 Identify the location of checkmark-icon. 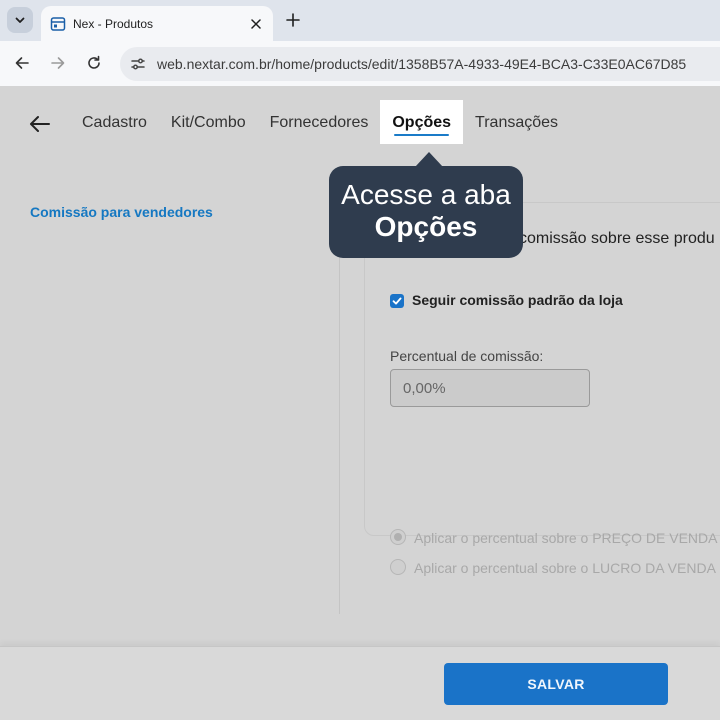
(397, 301).